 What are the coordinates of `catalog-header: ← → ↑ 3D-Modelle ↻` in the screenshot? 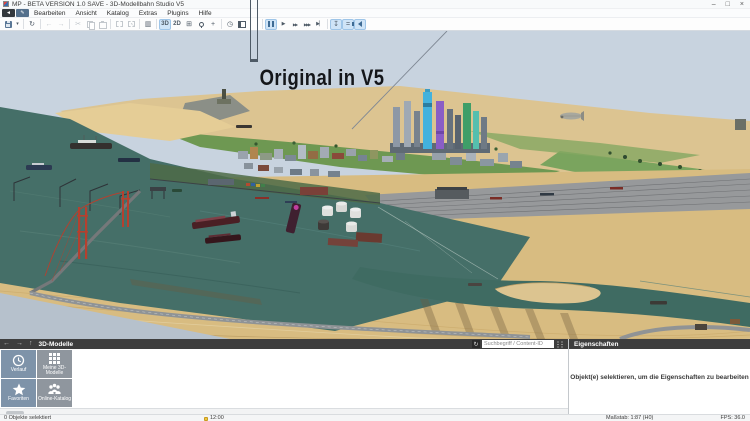 It's located at (284, 344).